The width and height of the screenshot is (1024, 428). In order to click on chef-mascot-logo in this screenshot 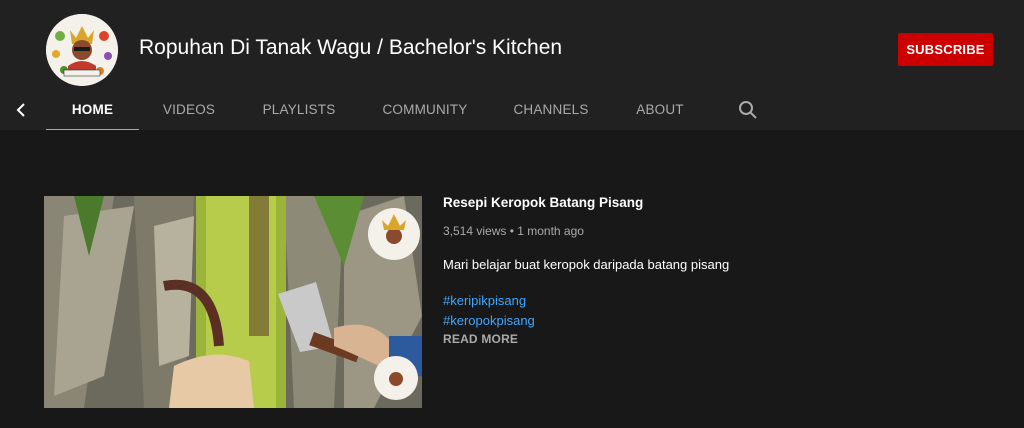, I will do `click(82, 50)`.